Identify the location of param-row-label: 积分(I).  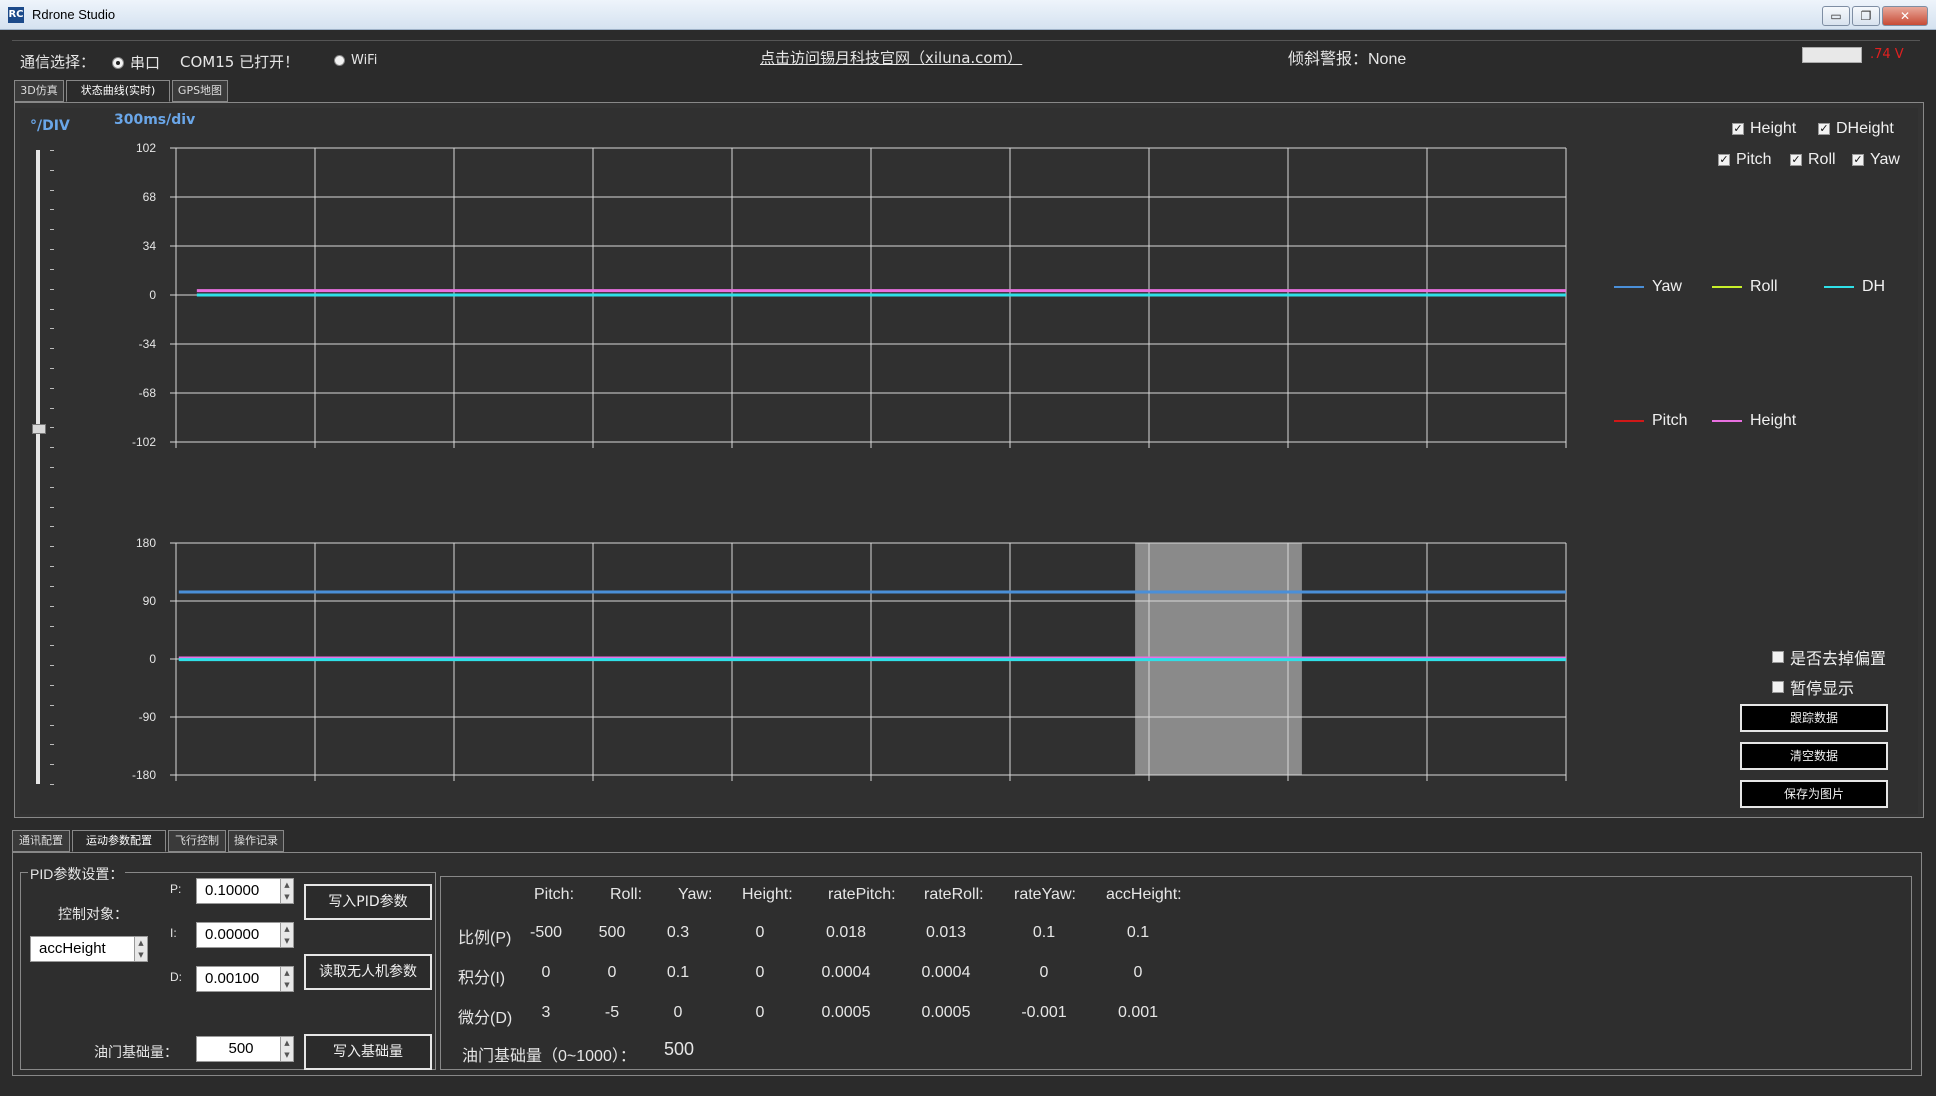
(482, 978).